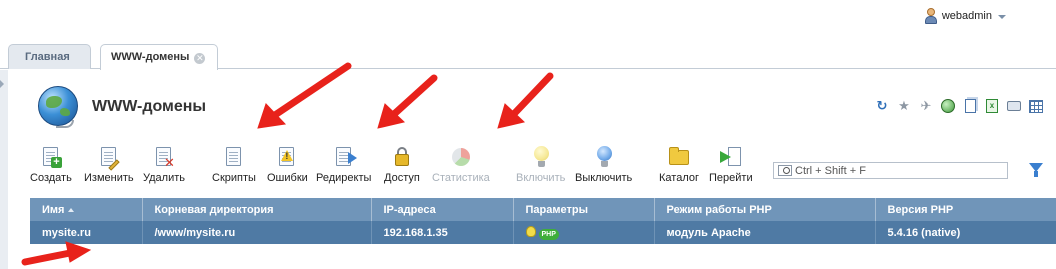 The image size is (1056, 269). Describe the element at coordinates (402, 178) in the screenshot. I see `access-label: Доступ` at that location.